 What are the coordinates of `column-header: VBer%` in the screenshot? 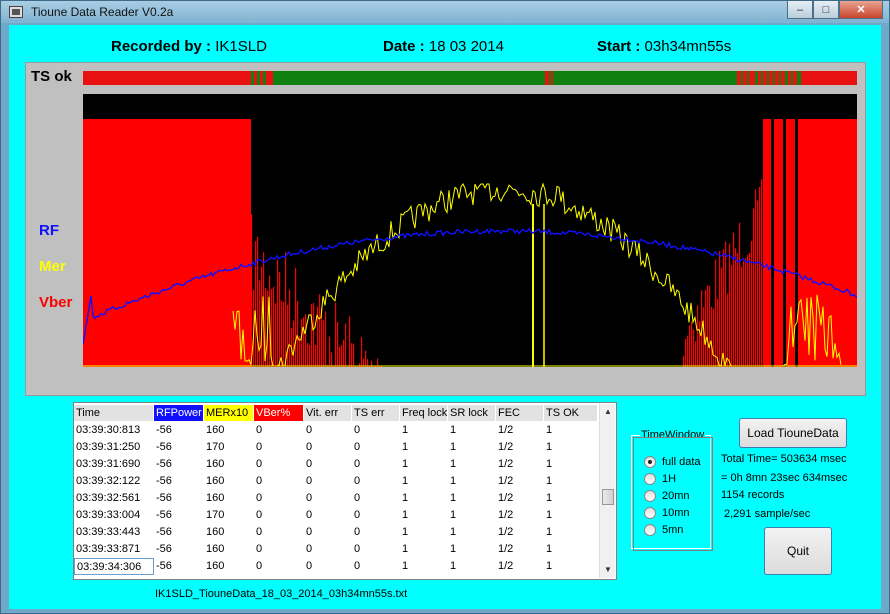 It's located at (279, 413).